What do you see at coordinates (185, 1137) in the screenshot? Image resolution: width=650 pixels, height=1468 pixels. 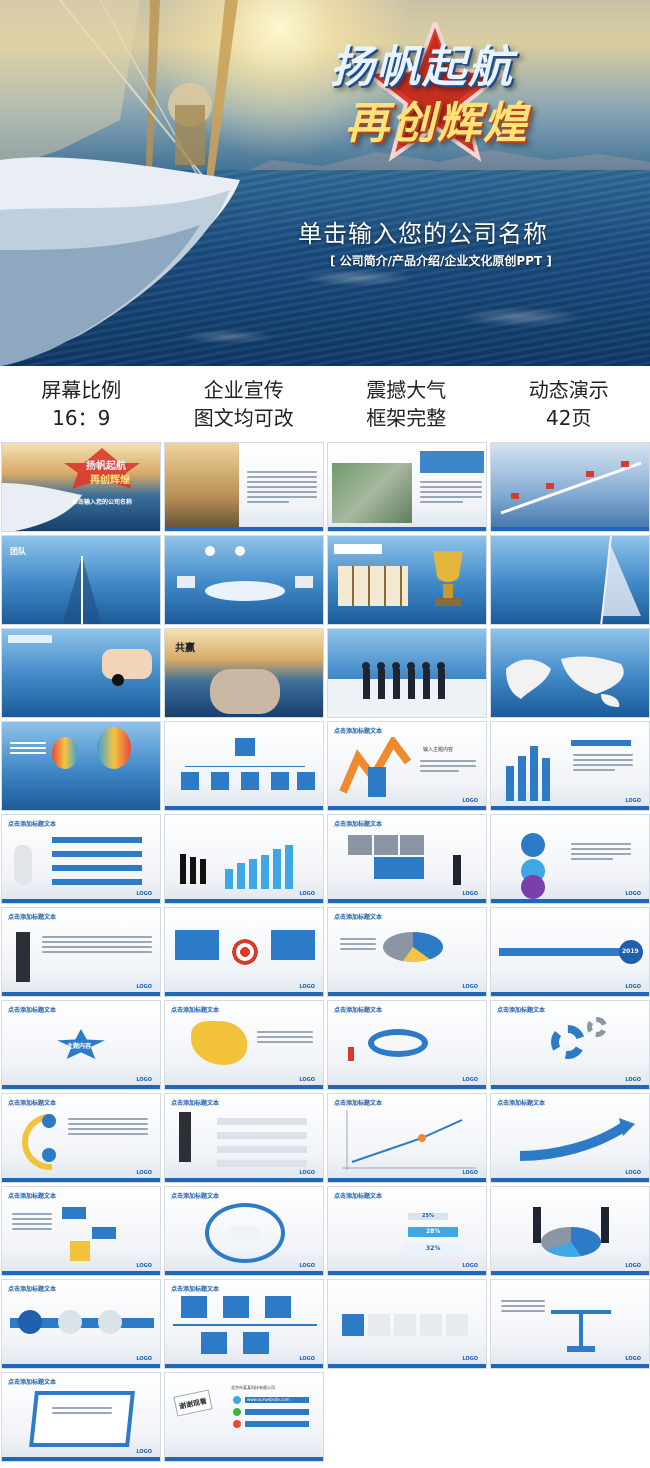 I see `businessman-image` at bounding box center [185, 1137].